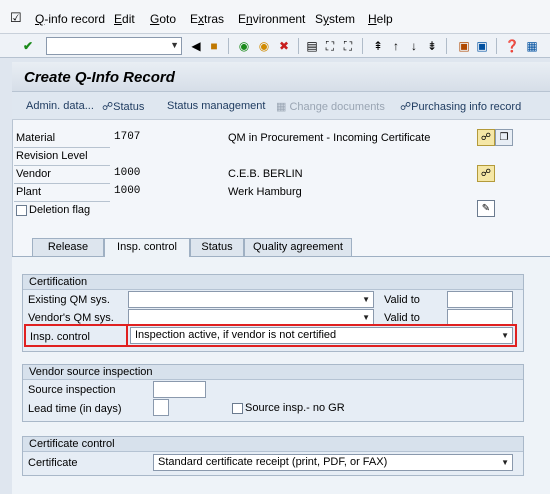  Describe the element at coordinates (75, 409) in the screenshot. I see `lead-time-label: Lead time (in days)` at that location.